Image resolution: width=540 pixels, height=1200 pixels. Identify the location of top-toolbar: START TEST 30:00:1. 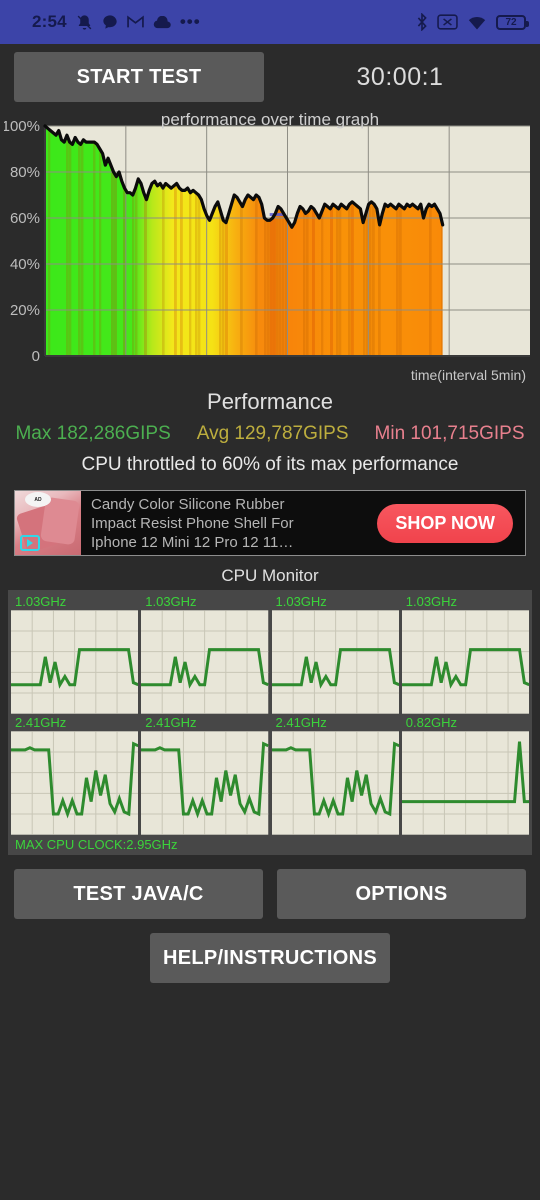
(270, 77).